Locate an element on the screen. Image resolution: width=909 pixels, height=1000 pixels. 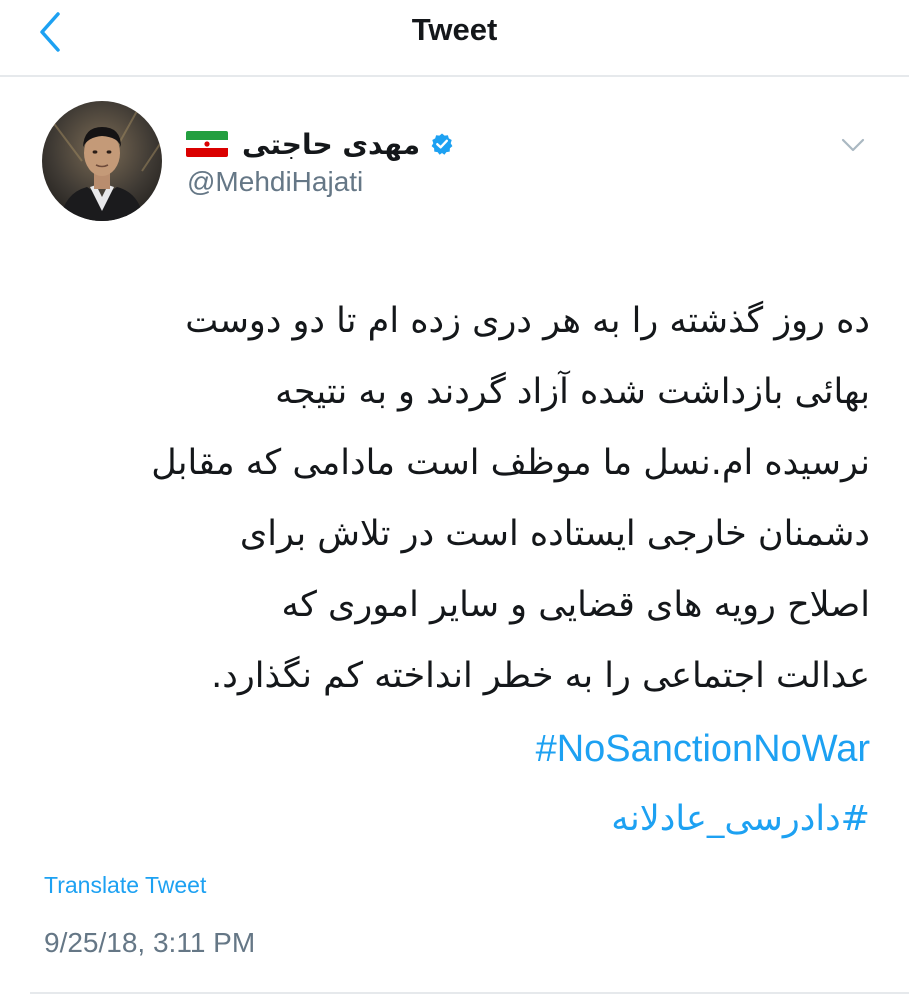
tweet-text-line: بهائی بازداشت شده آزاد گردند و به نتیجه is located at coordinates (572, 392).